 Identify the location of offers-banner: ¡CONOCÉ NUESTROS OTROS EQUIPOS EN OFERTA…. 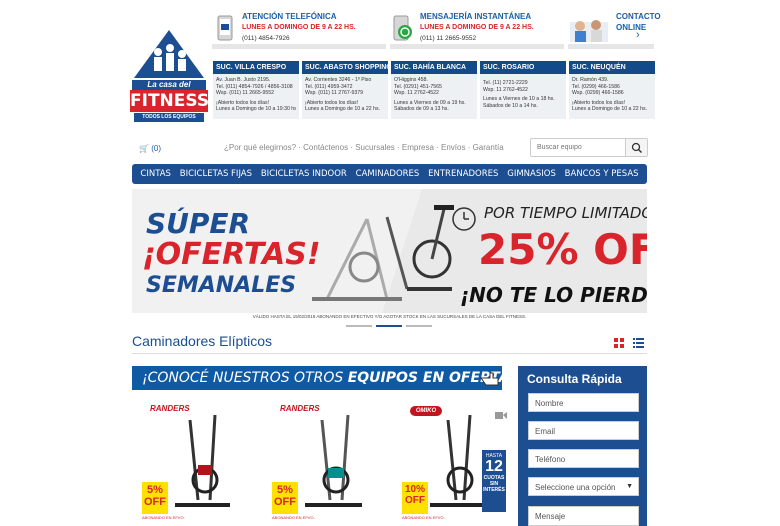
(324, 378).